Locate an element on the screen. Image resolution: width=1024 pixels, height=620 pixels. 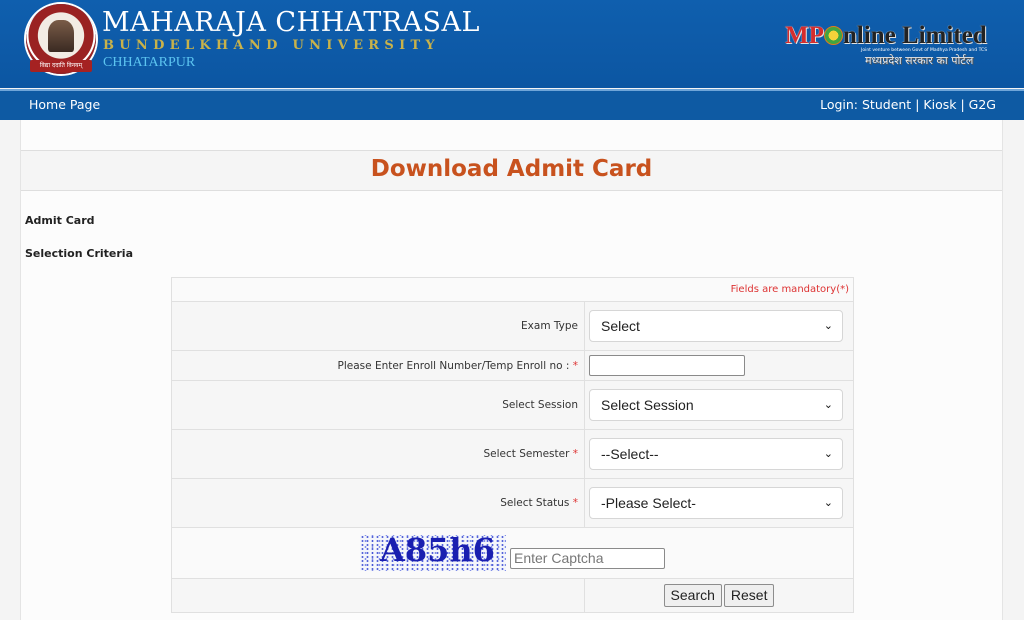
captcha-cell: A85h6 Enter Captcha is located at coordinates (512, 553).